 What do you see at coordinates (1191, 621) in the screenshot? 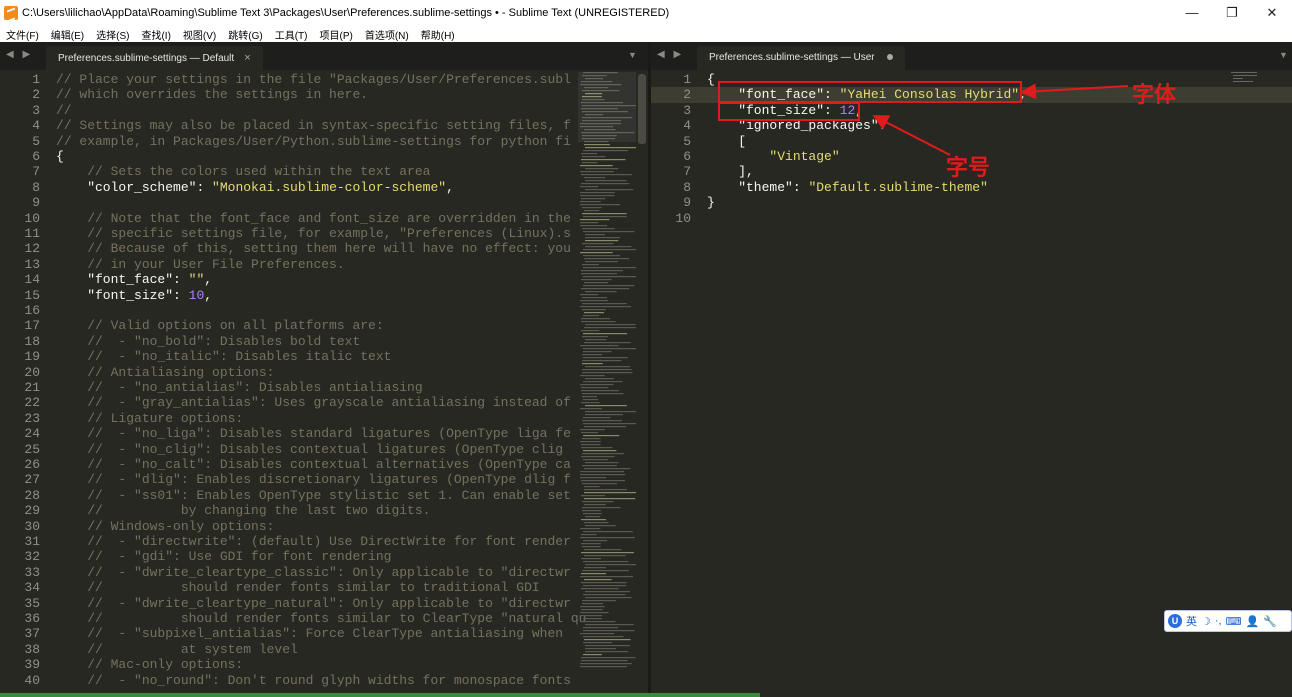
I see `ime-mode-toggle: 英` at bounding box center [1191, 621].